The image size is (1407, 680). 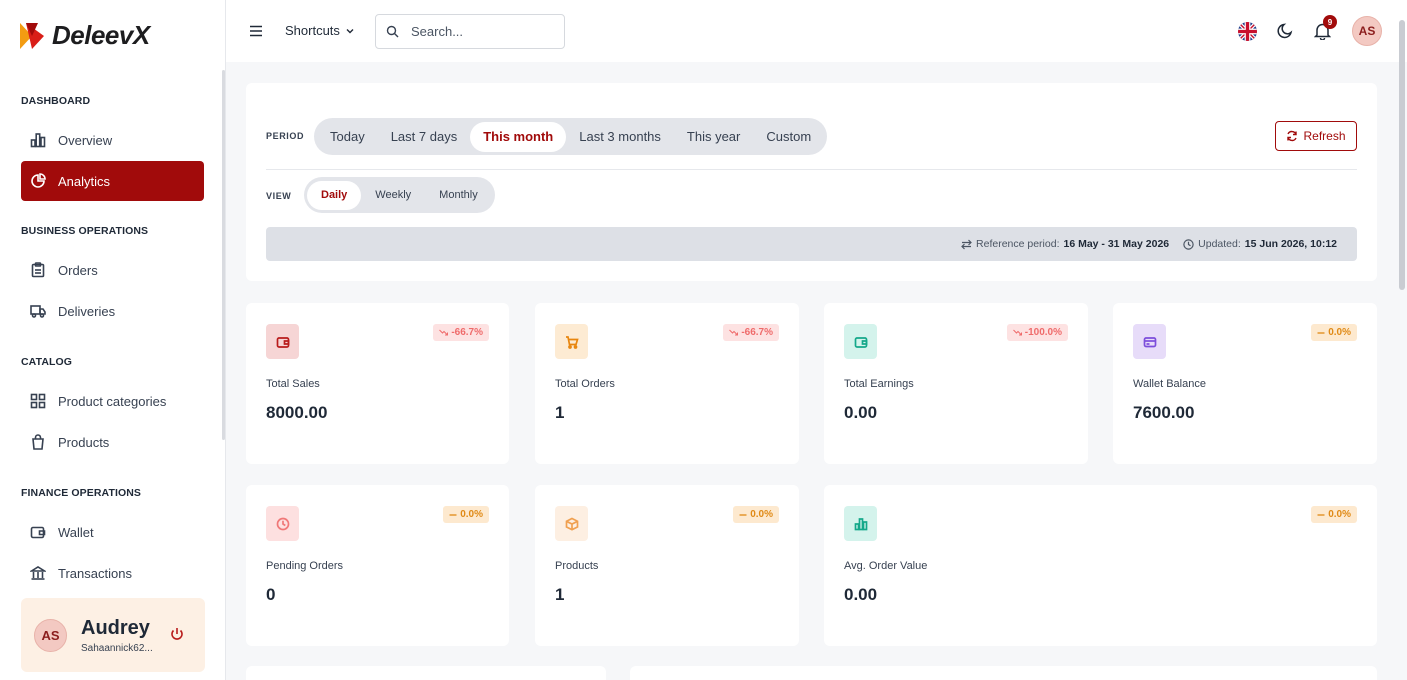 What do you see at coordinates (38, 140) in the screenshot?
I see `bar-chart-icon` at bounding box center [38, 140].